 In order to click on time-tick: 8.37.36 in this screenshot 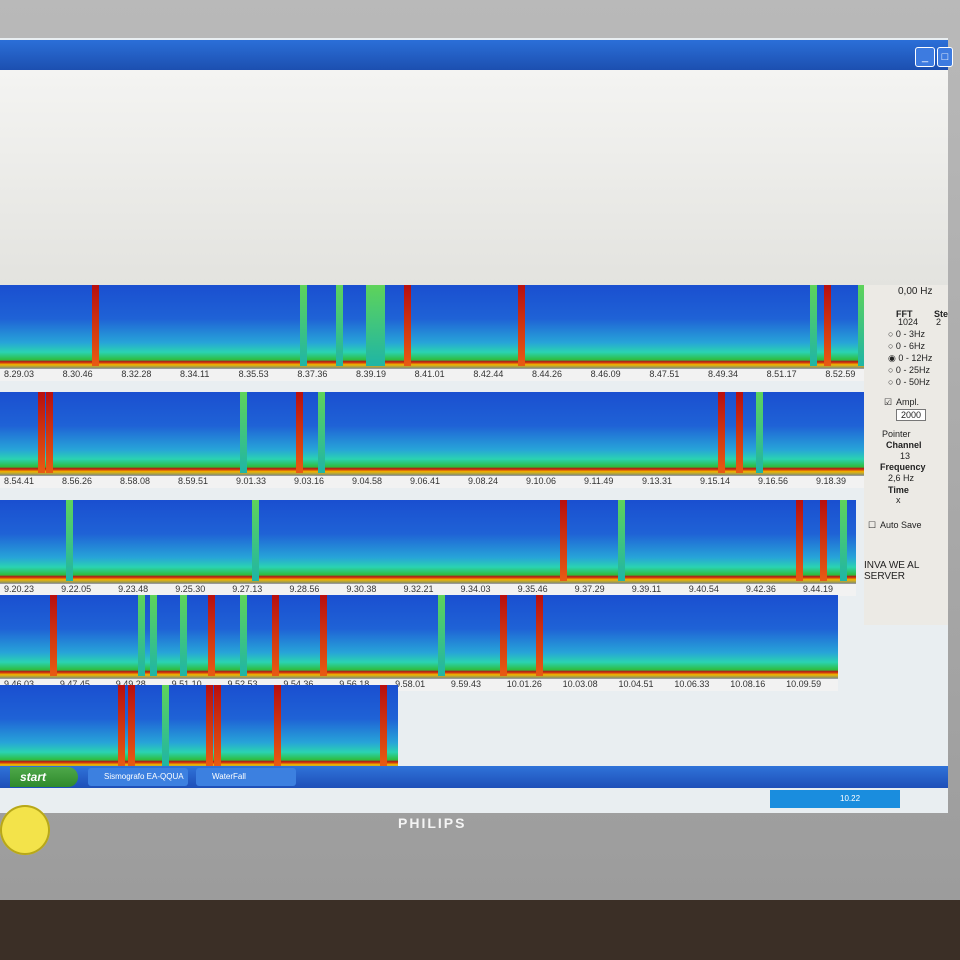, I will do `click(312, 374)`.